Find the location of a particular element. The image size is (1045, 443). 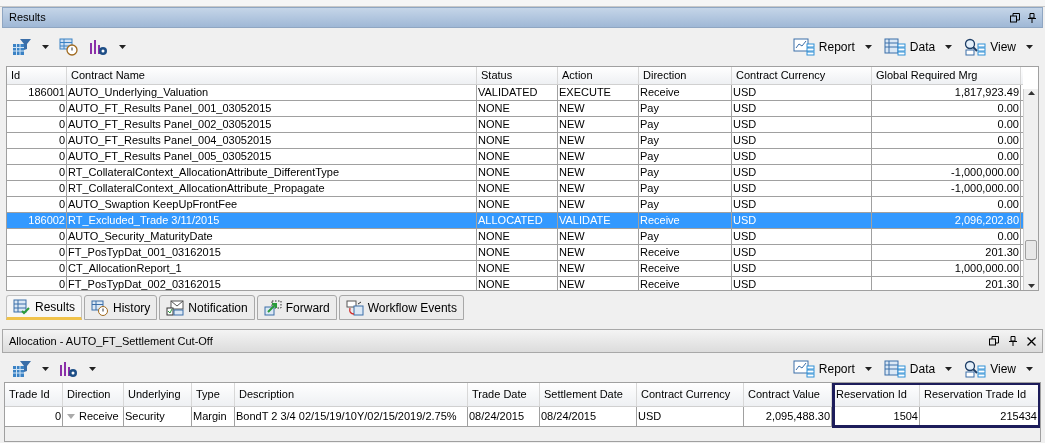

table-cell: 1,817,923.49 is located at coordinates (946, 92).